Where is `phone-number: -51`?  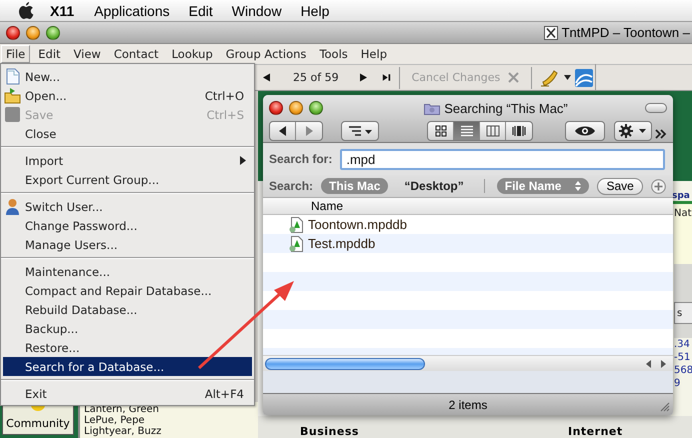 phone-number: -51 is located at coordinates (683, 357).